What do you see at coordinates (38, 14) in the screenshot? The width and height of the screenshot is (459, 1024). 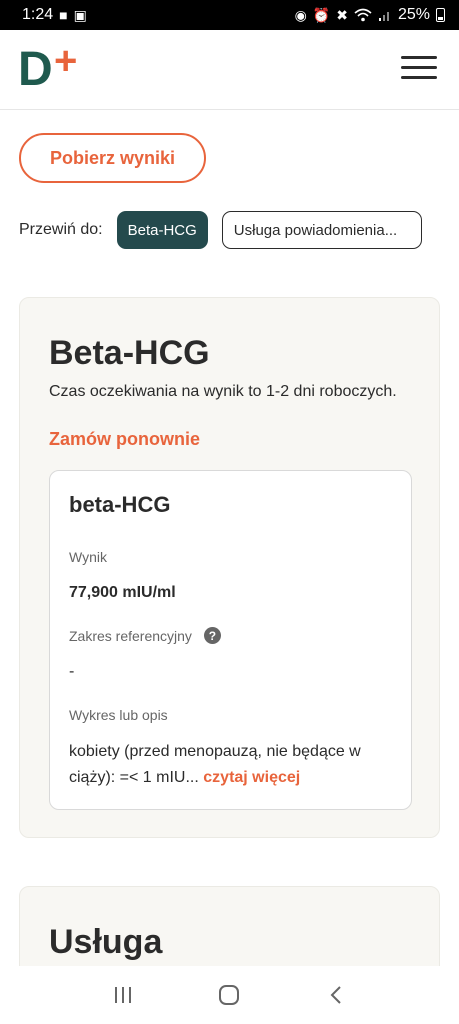 I see `status-time: 1:24` at bounding box center [38, 14].